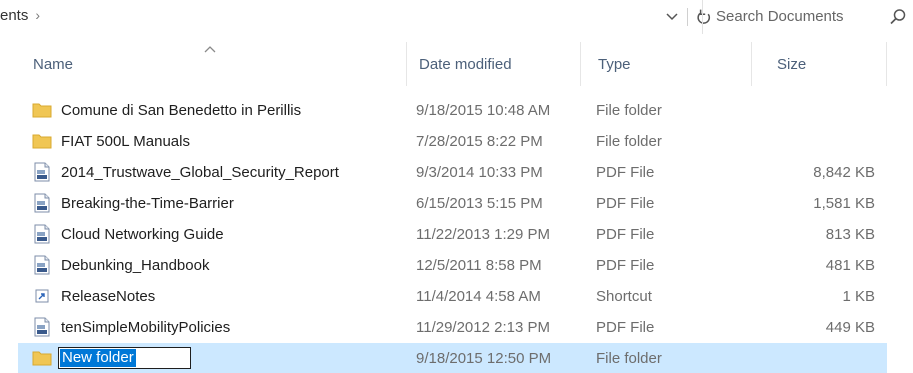  What do you see at coordinates (687, 17) in the screenshot?
I see `divider` at bounding box center [687, 17].